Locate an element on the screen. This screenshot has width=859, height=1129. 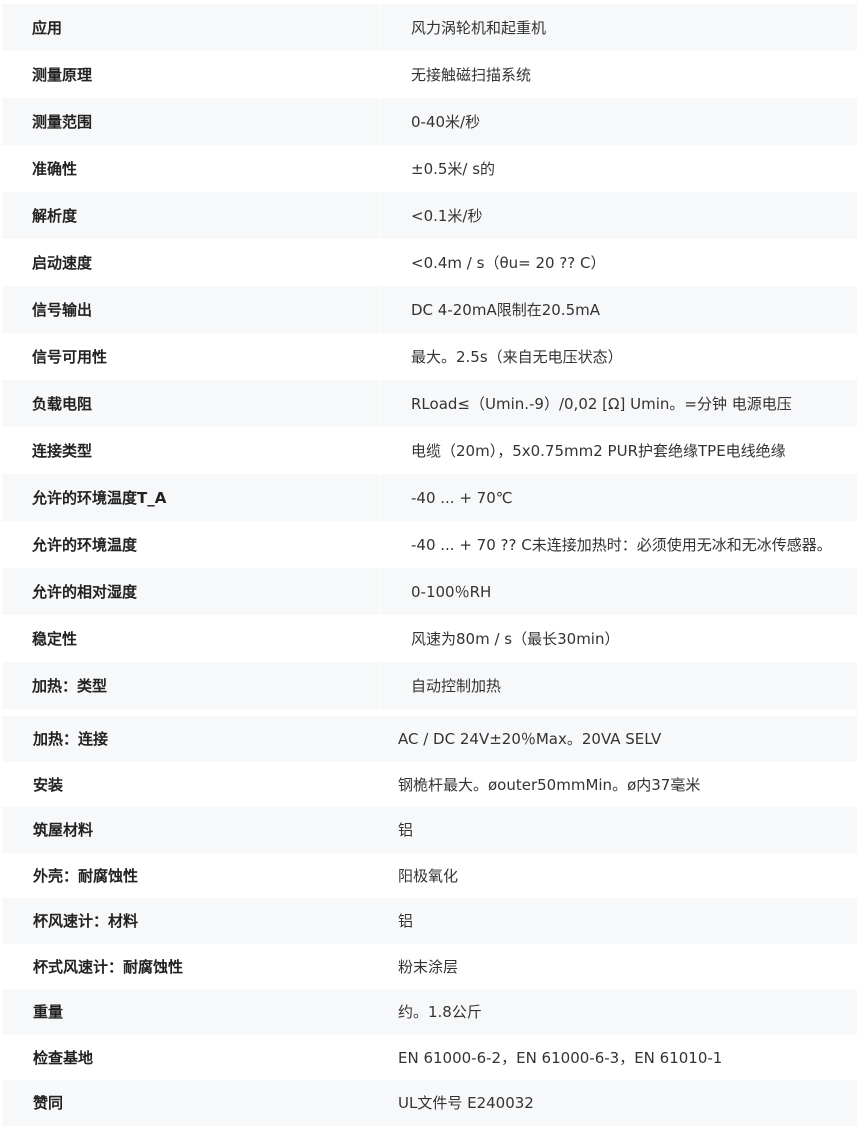
row-value: RLoad≤（Umin.-9）/0,02 [Ω] Umin。=分钟 电源电压 is located at coordinates (618, 403).